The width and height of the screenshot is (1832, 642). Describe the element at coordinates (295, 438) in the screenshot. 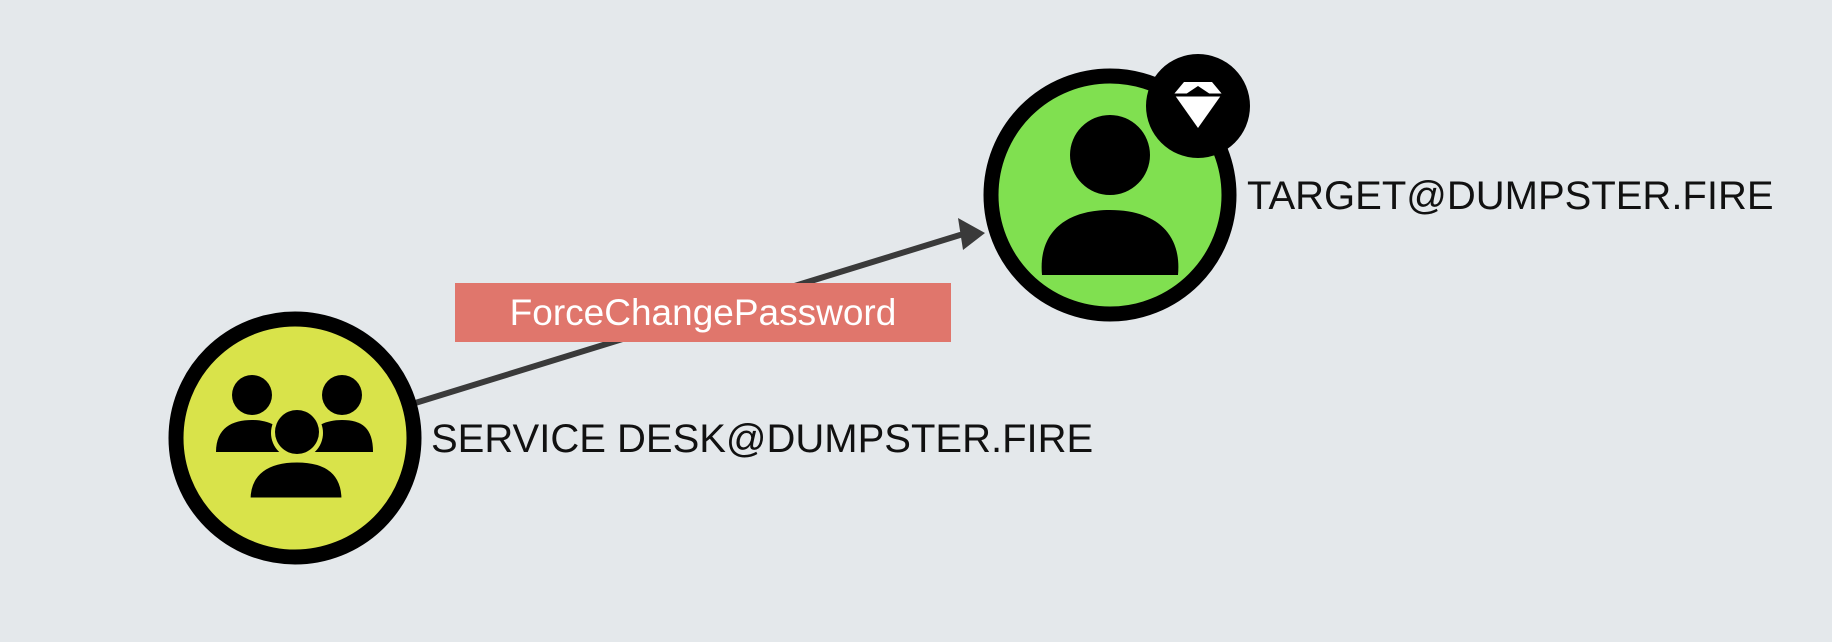

I see `node-service-desk` at that location.